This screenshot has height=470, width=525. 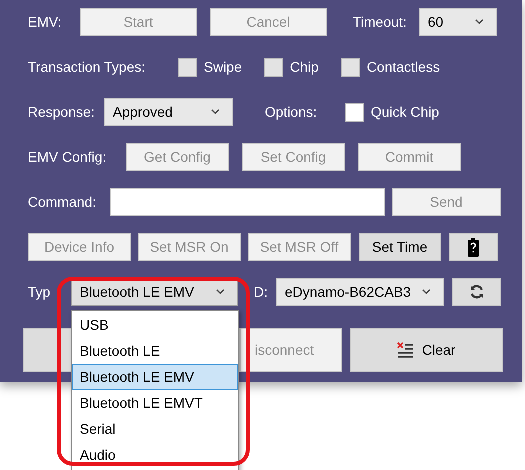 What do you see at coordinates (304, 67) in the screenshot?
I see `checkbox-label: Chip` at bounding box center [304, 67].